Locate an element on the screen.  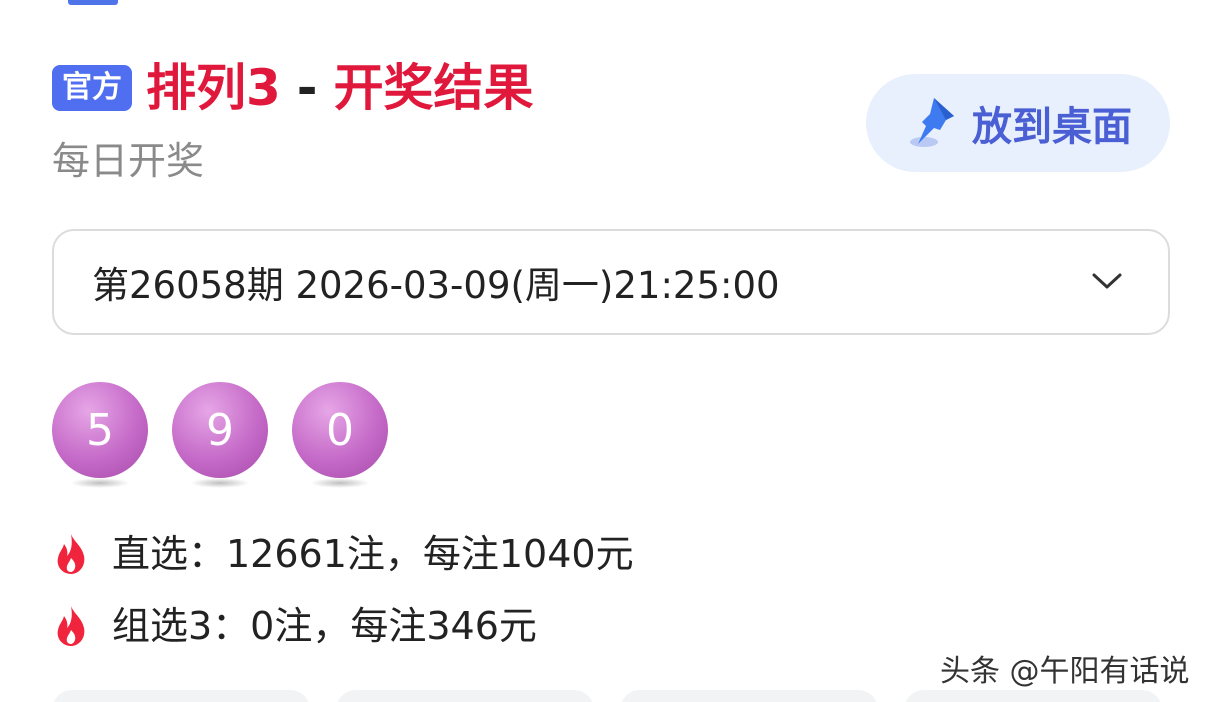
issue-selected-value: 第26058期 2026-03-09(周一)21:25:00 is located at coordinates (436, 285).